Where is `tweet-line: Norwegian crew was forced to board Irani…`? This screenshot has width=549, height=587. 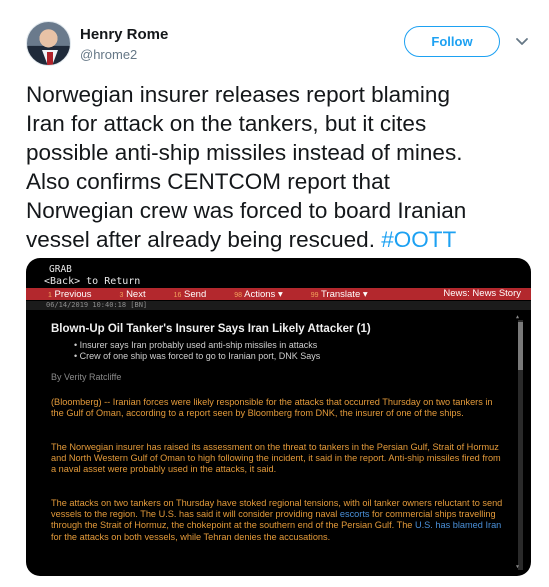 tweet-line: Norwegian crew was forced to board Irani… is located at coordinates (246, 210).